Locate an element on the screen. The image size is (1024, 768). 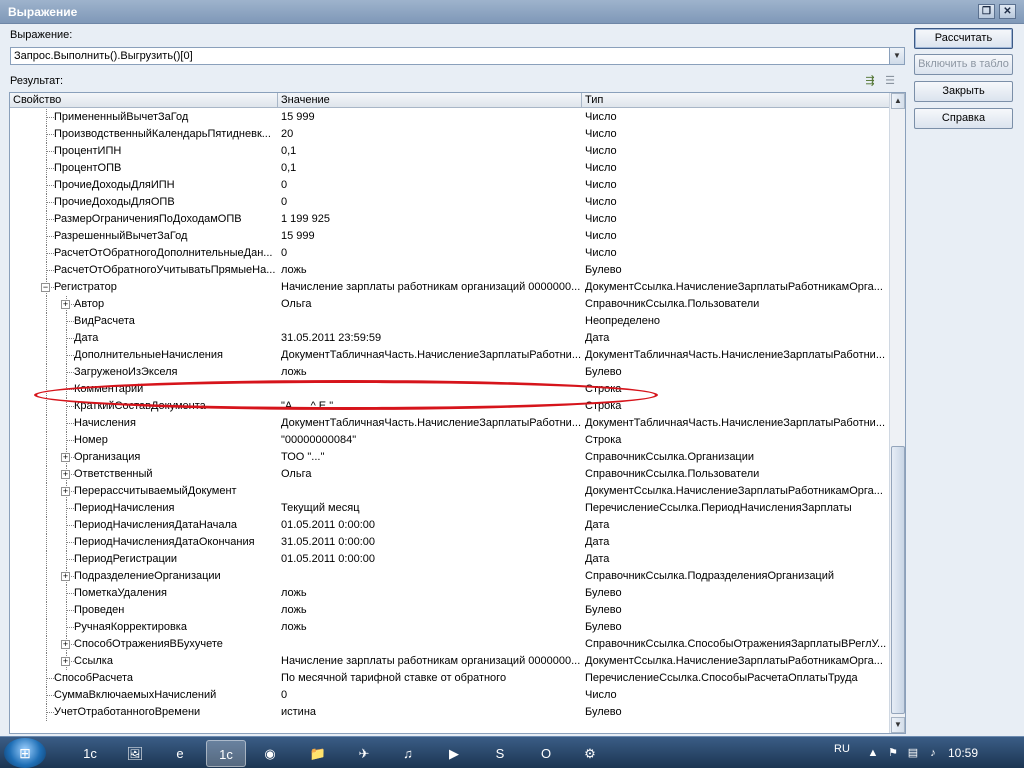
cell-property: ПодразделениеОрганизации is located at coordinates (147, 576).